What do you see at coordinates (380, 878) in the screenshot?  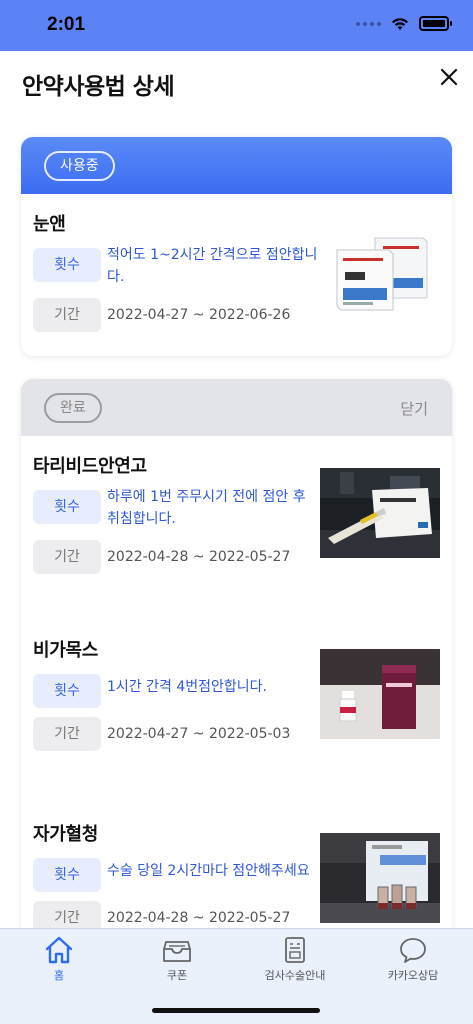 I see `product-image-autologous-serum` at bounding box center [380, 878].